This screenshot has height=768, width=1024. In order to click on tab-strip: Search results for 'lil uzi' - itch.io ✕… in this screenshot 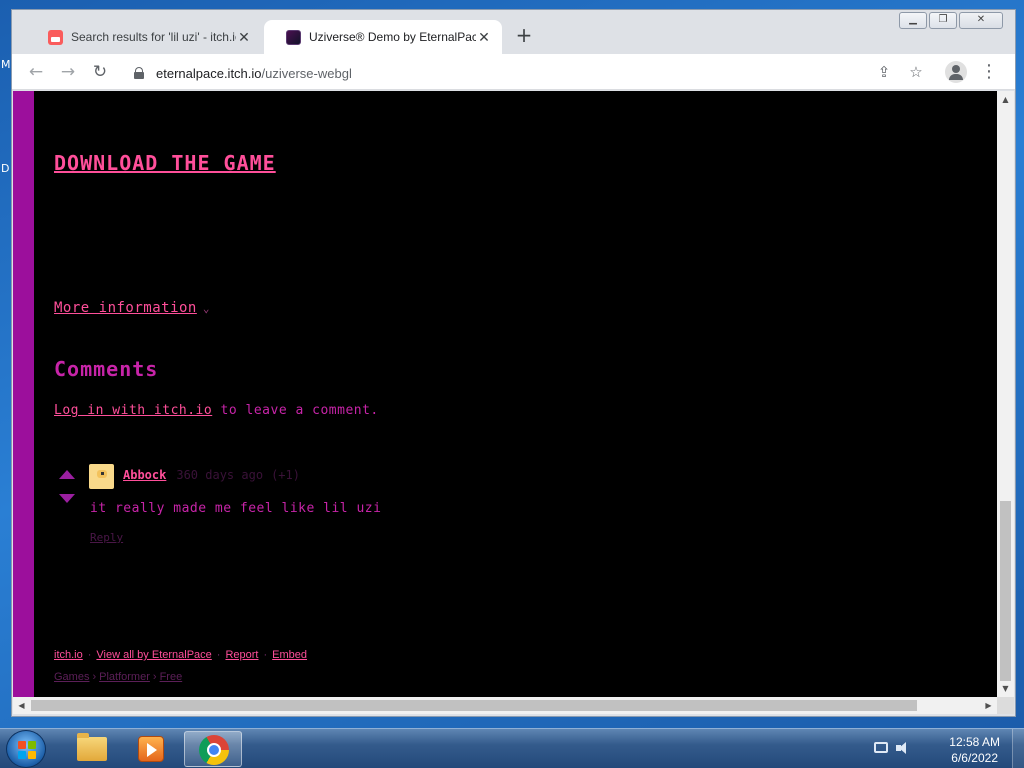, I will do `click(513, 32)`.